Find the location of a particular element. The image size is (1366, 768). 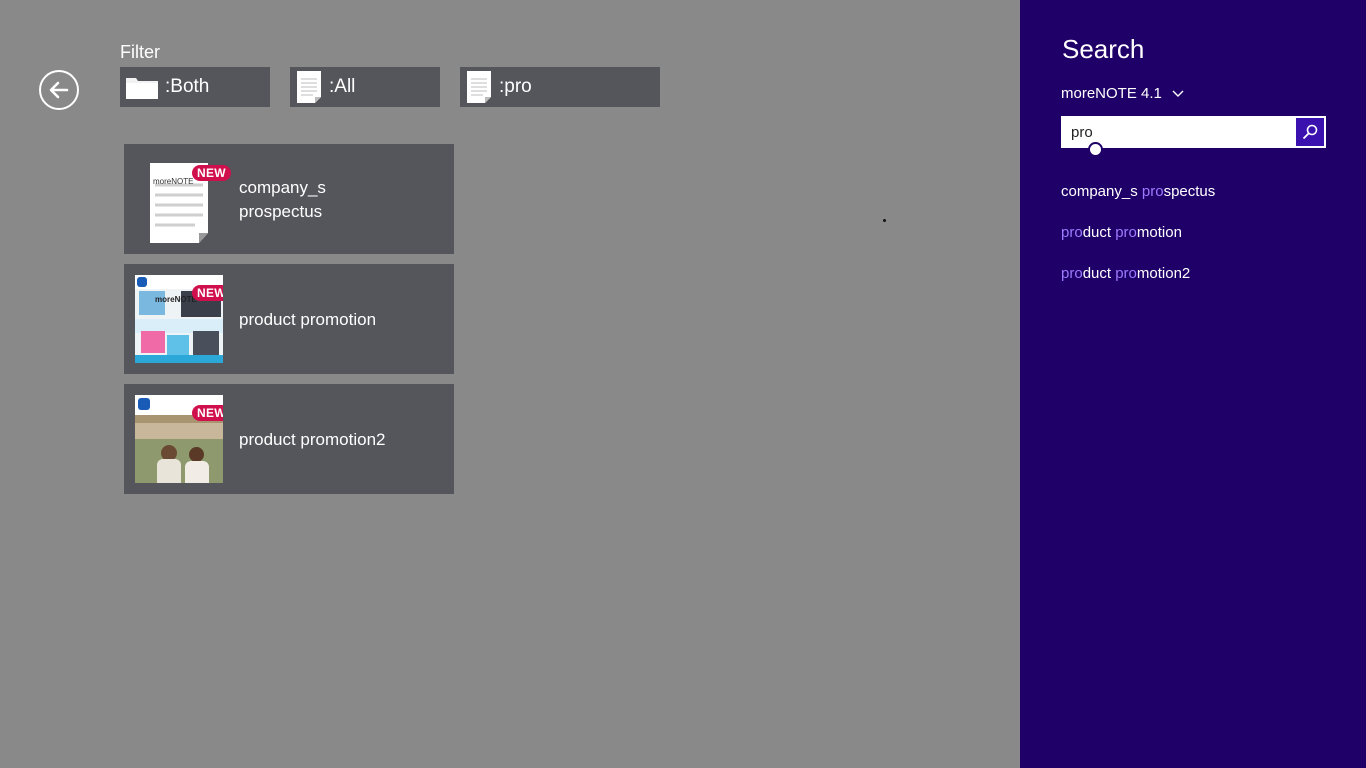

tile-title-line1: company_s is located at coordinates (282, 187).